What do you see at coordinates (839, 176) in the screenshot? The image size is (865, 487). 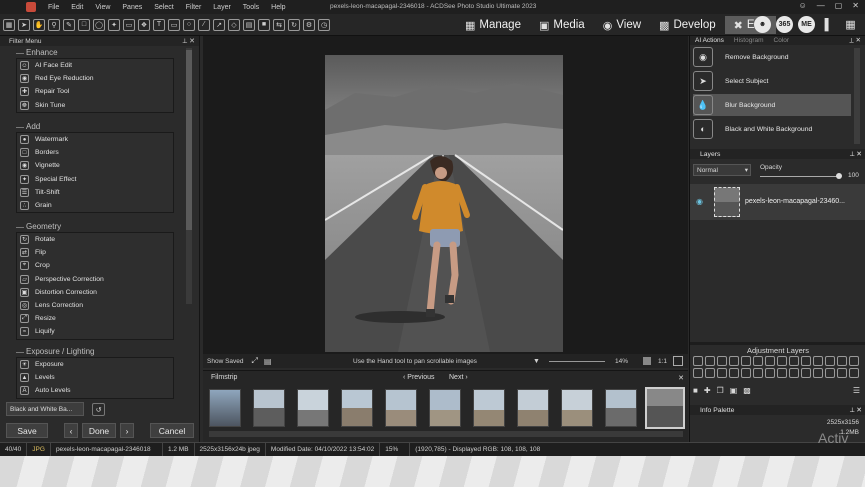 I see `opacity-slider-handle` at bounding box center [839, 176].